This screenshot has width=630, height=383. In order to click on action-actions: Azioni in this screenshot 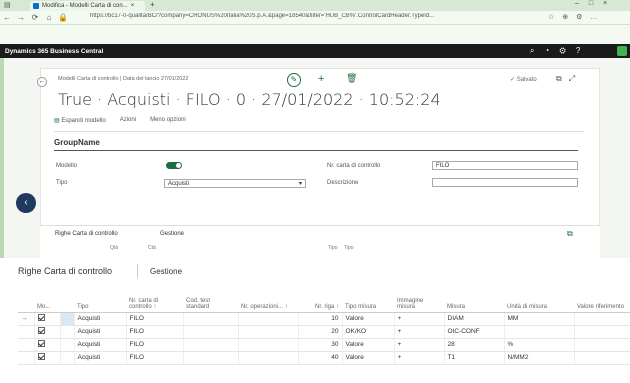, I will do `click(128, 122)`.